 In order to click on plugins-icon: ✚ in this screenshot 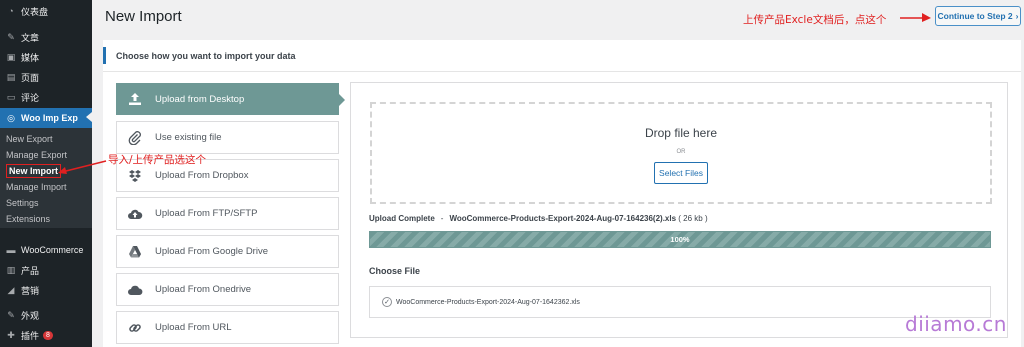, I will do `click(11, 334)`.